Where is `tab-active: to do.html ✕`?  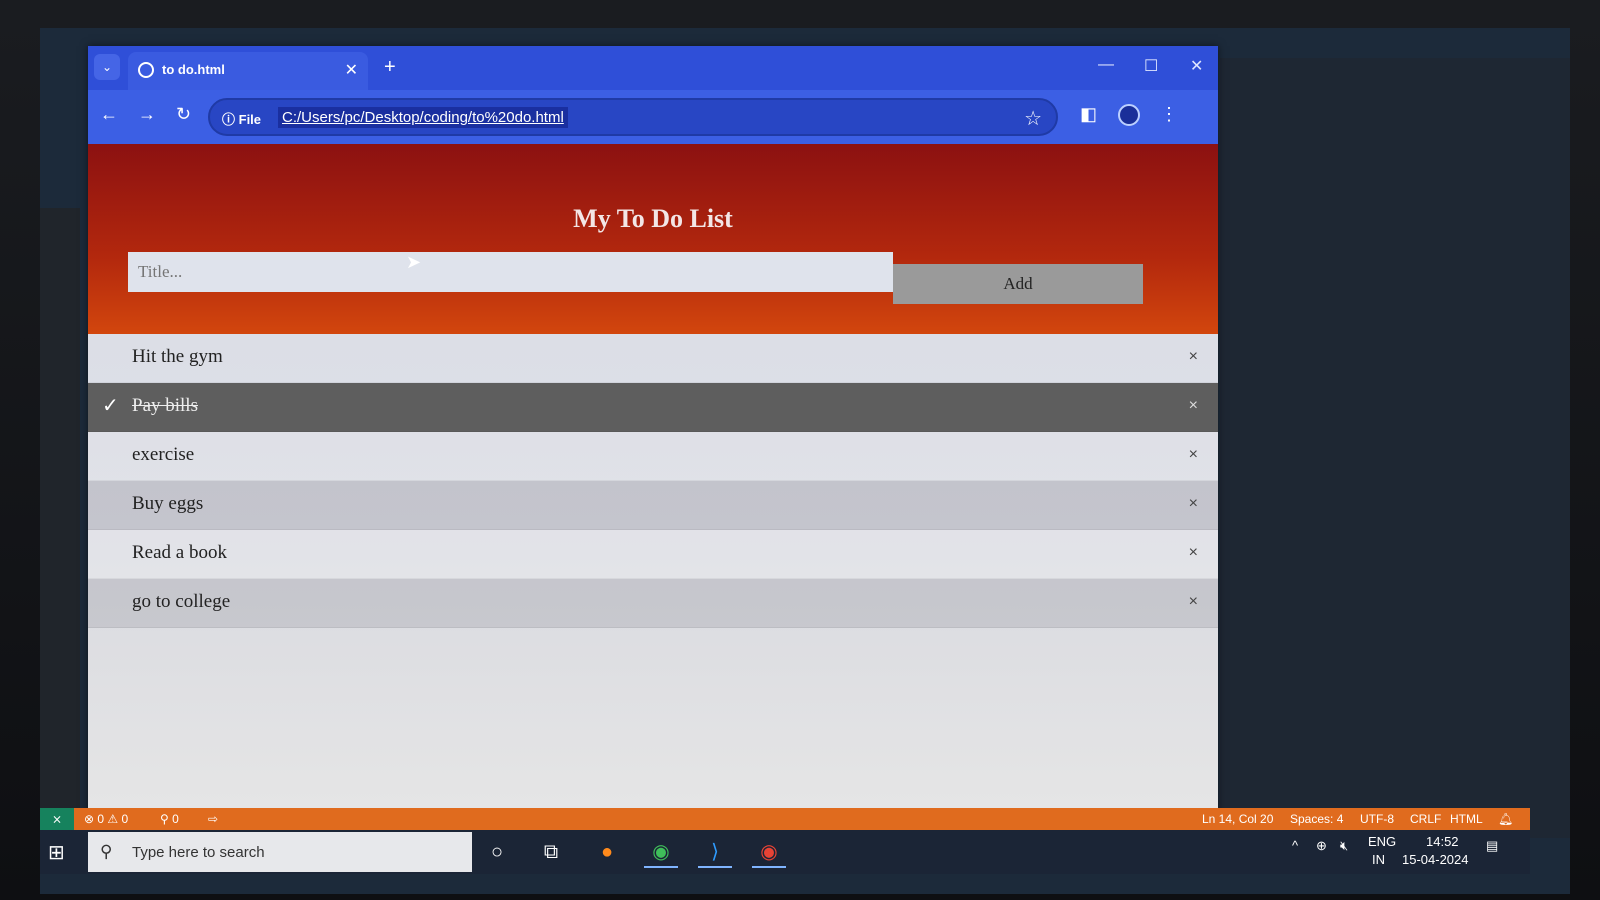 tab-active: to do.html ✕ is located at coordinates (248, 71).